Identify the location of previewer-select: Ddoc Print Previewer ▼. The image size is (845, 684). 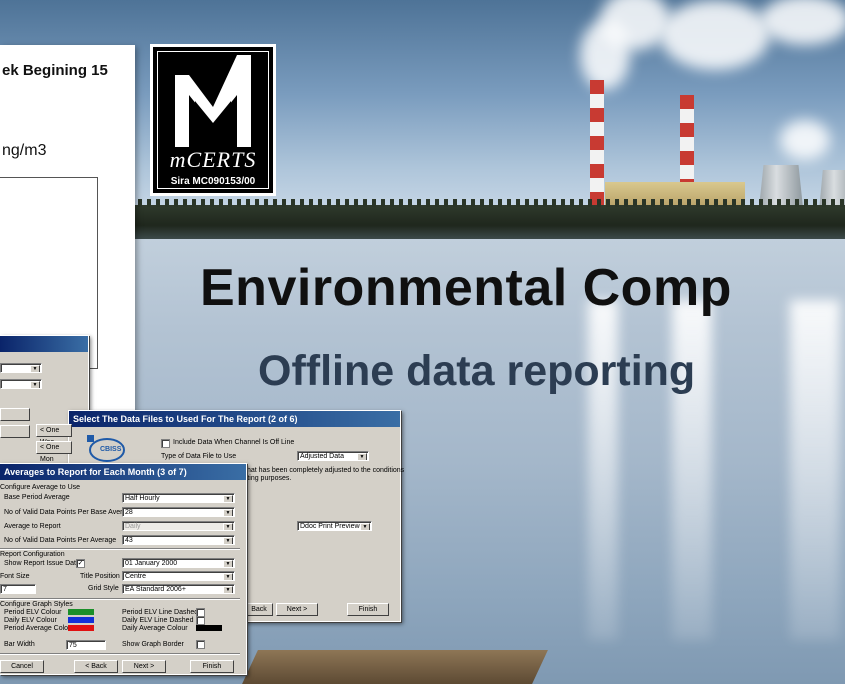
(334, 526).